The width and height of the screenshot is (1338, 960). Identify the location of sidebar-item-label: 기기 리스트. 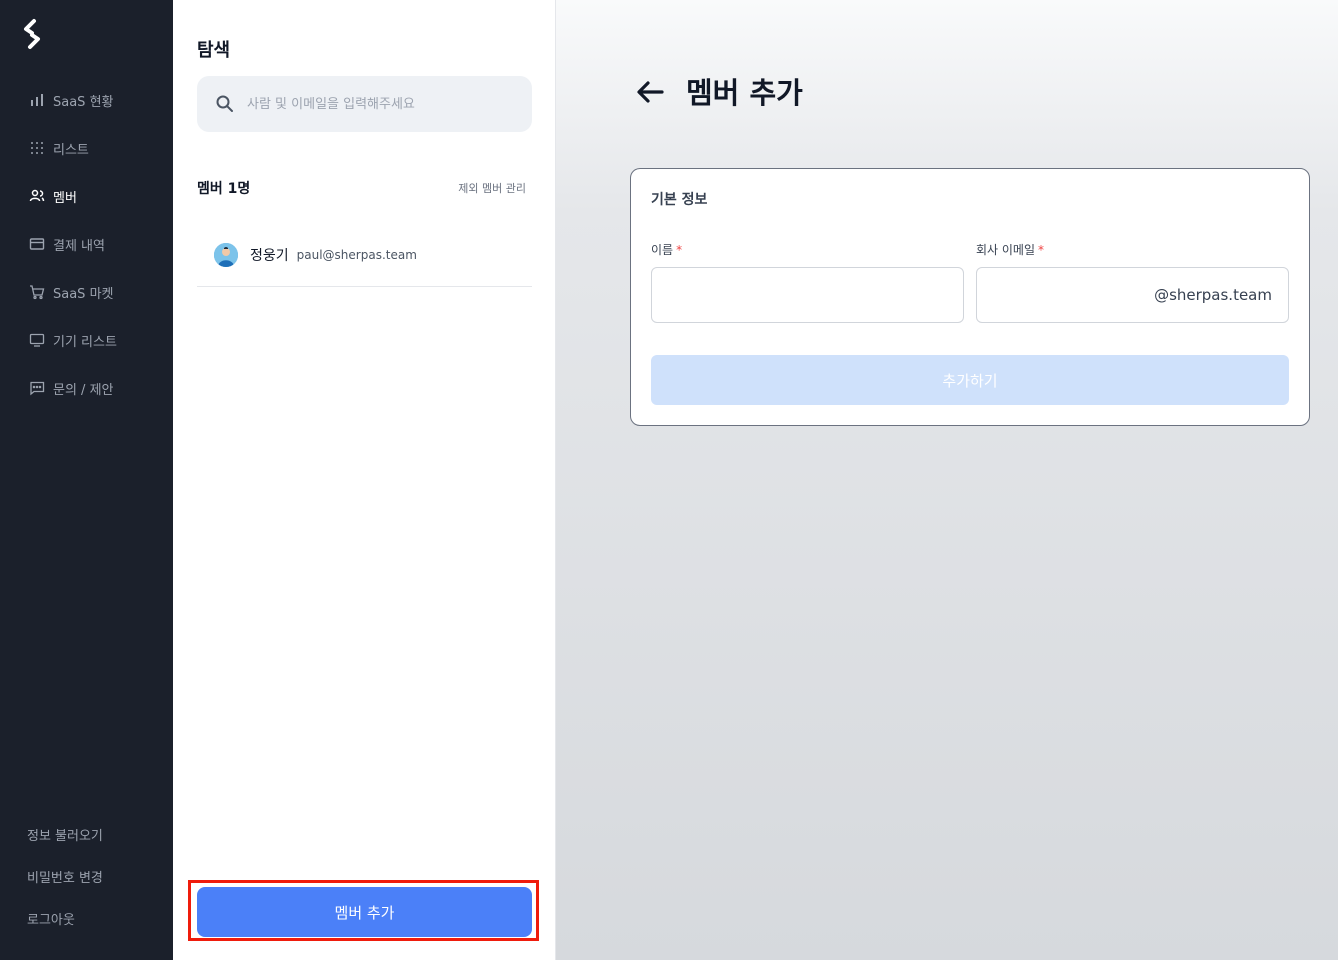
(85, 342).